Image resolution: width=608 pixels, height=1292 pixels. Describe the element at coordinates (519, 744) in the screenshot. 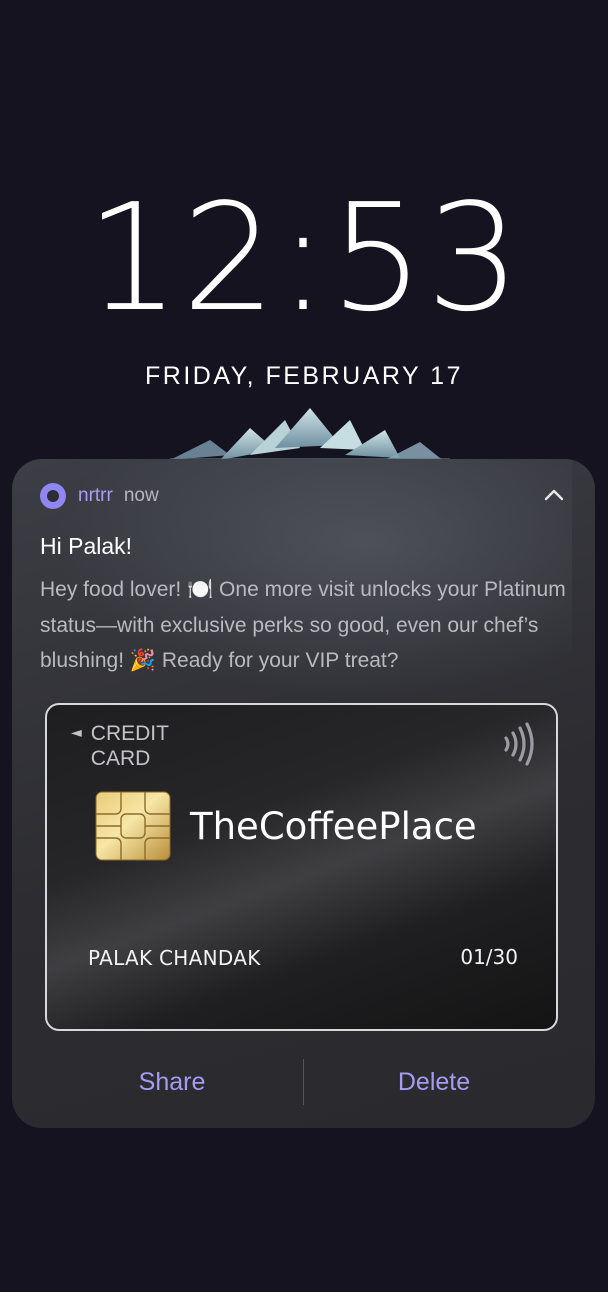

I see `contactless-icon` at that location.